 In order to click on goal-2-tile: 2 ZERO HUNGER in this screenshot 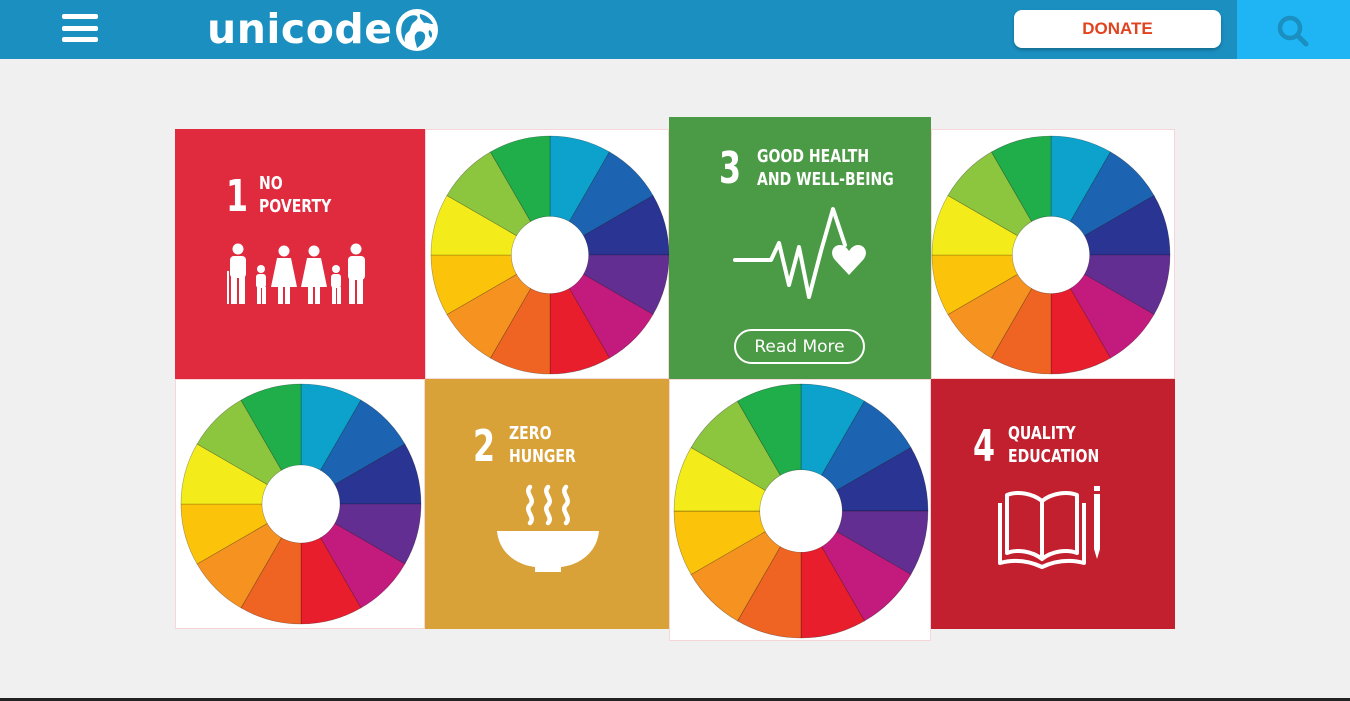, I will do `click(547, 504)`.